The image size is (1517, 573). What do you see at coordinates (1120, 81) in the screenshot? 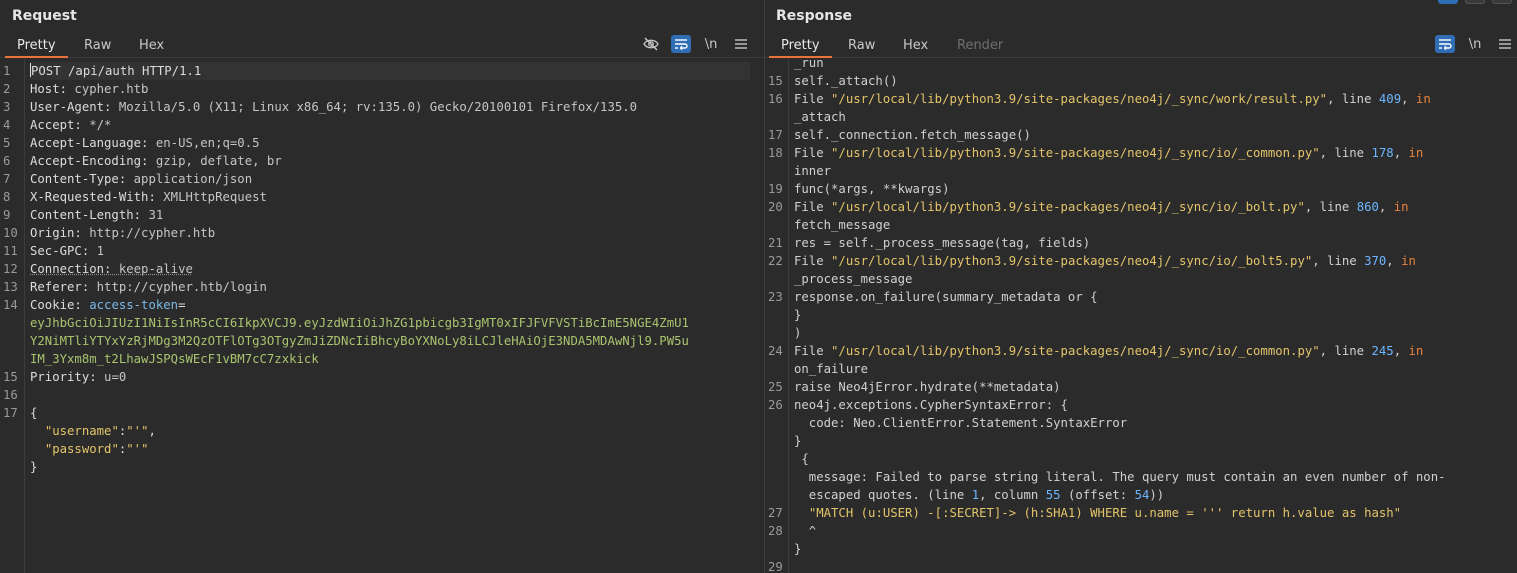
I see `code-line: self._attach()` at bounding box center [1120, 81].